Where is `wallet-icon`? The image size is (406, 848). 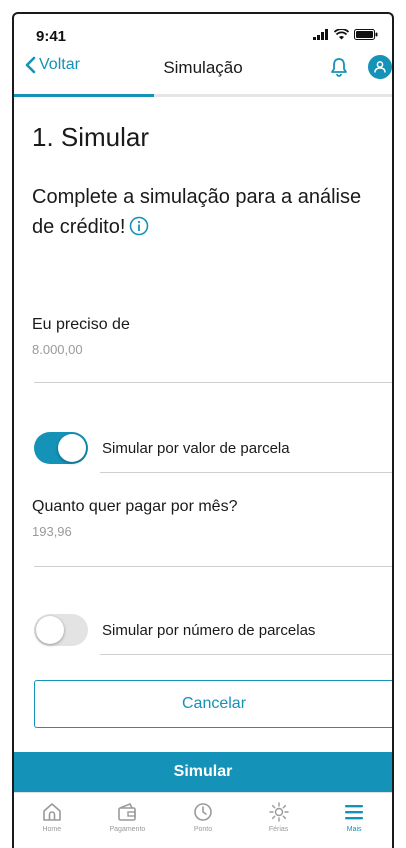 wallet-icon is located at coordinates (127, 812).